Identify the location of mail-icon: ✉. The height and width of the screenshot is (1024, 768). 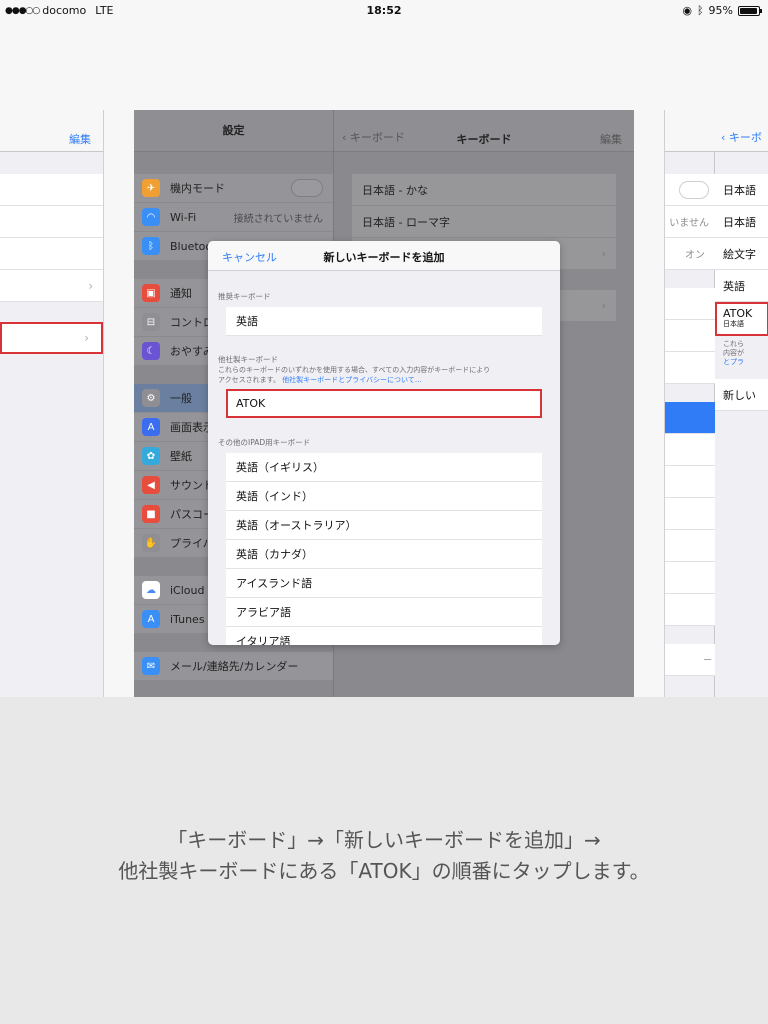
(151, 666).